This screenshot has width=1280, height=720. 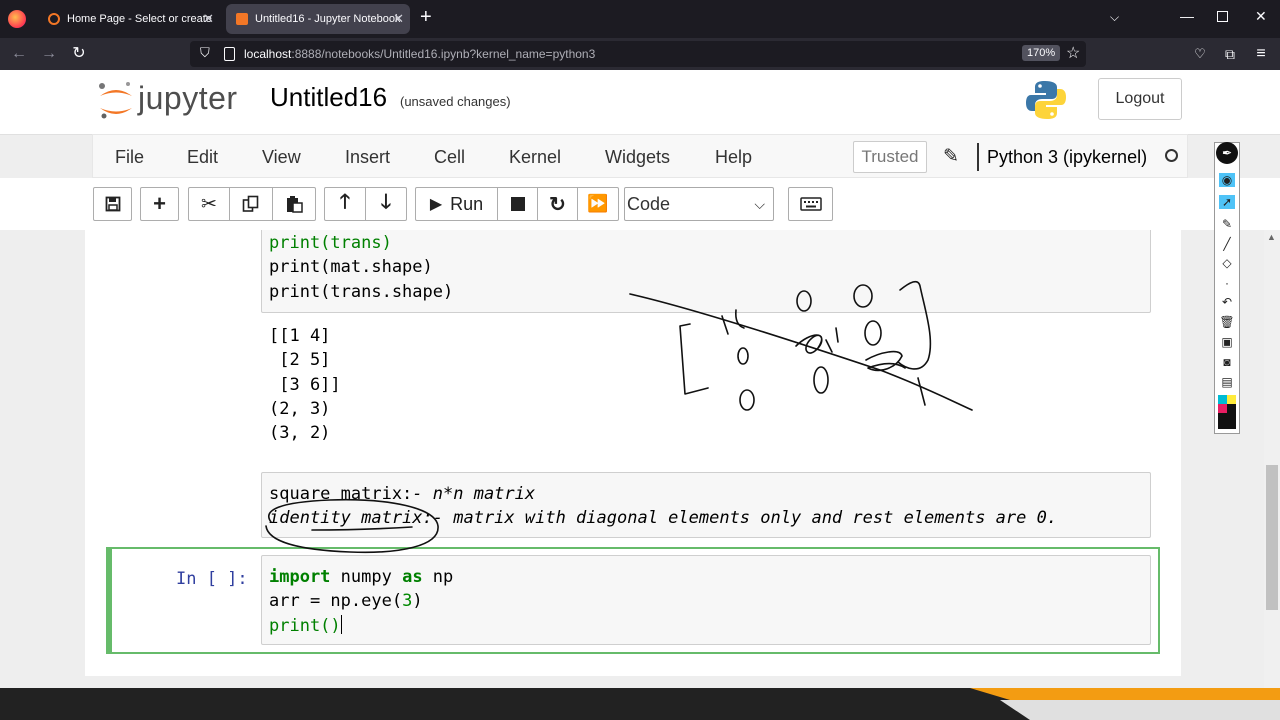 What do you see at coordinates (1227, 412) in the screenshot?
I see `color-palette-icon` at bounding box center [1227, 412].